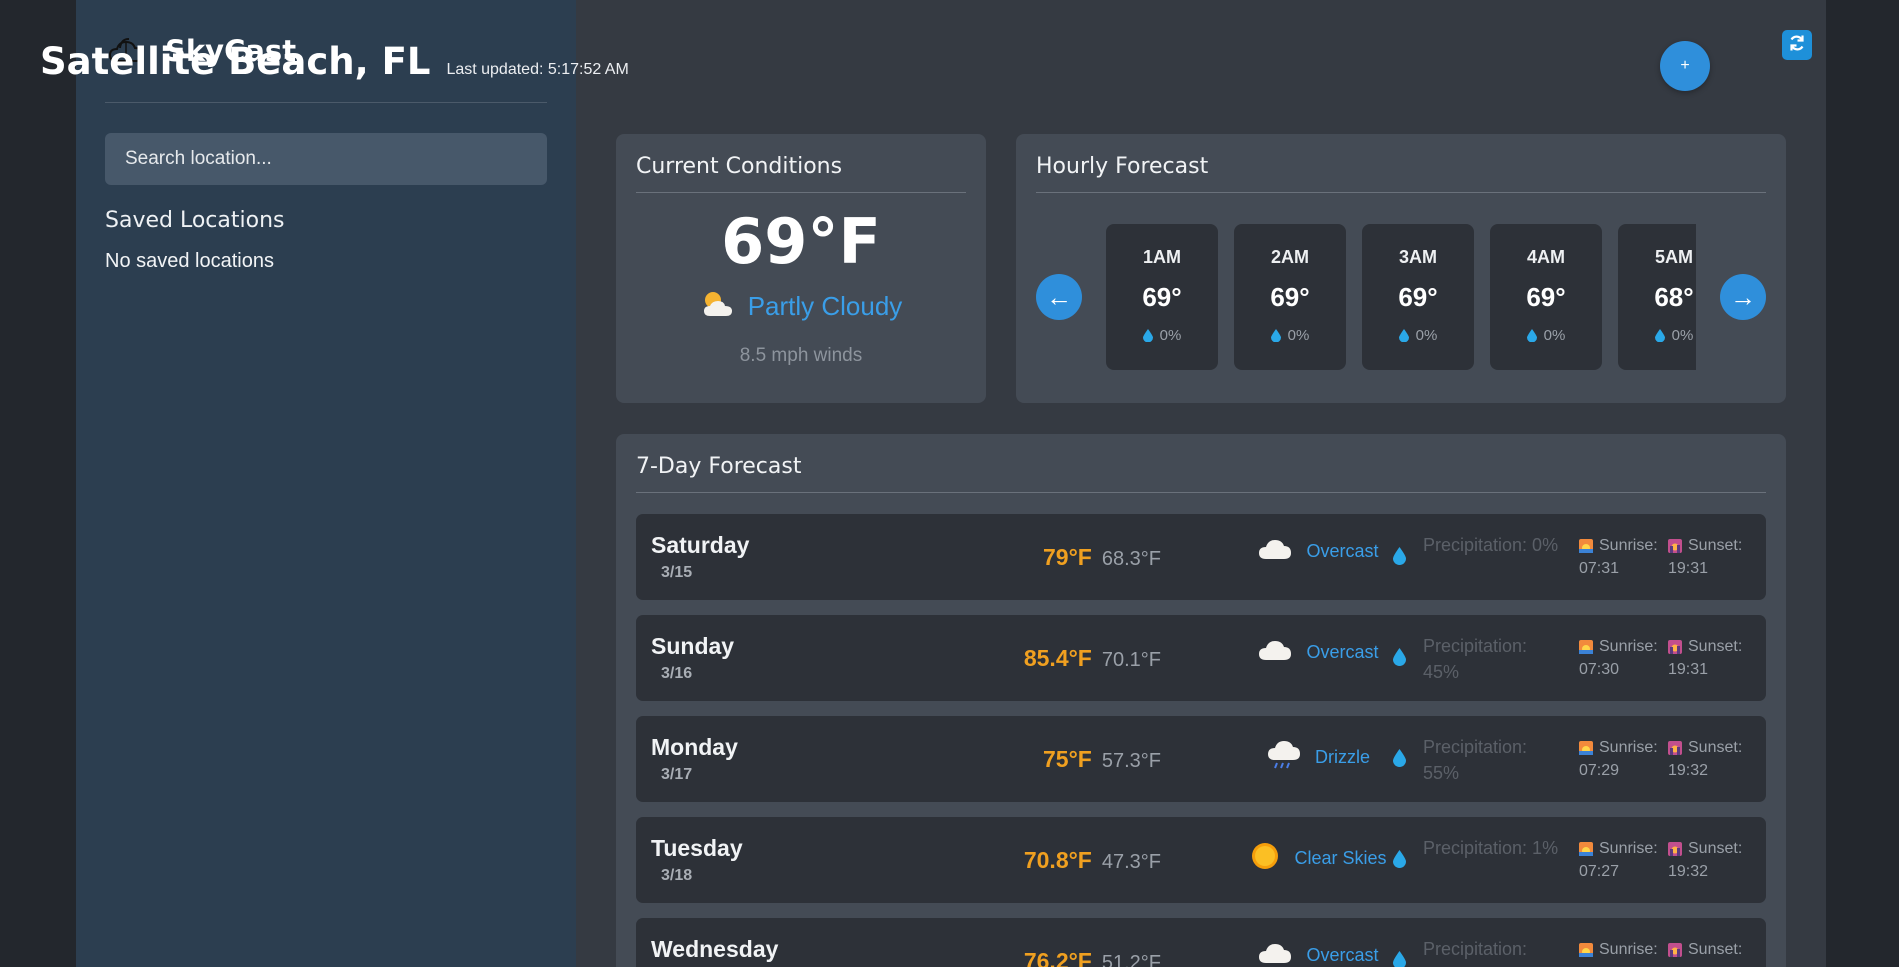 The height and width of the screenshot is (967, 1899). What do you see at coordinates (1713, 759) in the screenshot?
I see `day-sunset: Sunset: 19:32` at bounding box center [1713, 759].